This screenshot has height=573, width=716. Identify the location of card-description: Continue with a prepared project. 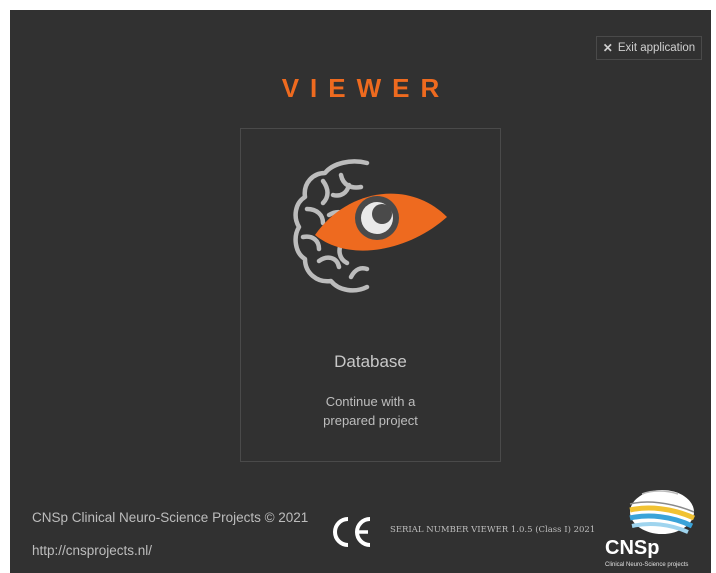
(370, 411).